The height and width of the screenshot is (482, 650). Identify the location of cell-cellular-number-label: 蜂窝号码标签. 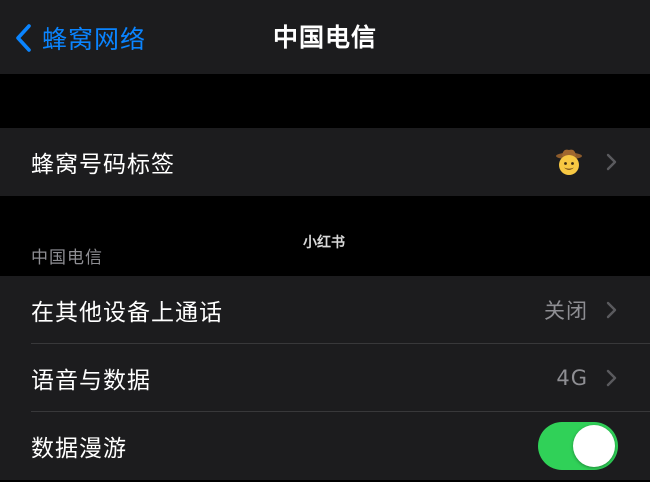
(325, 162).